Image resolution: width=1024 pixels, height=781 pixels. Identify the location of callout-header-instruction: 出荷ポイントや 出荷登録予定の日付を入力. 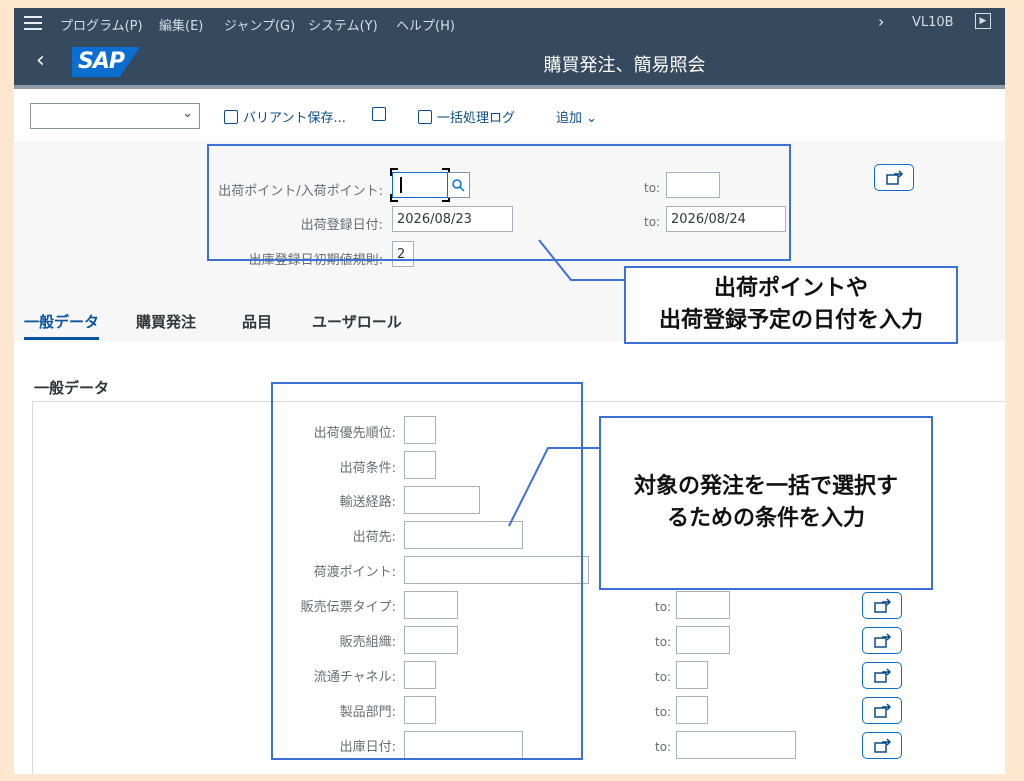
(791, 305).